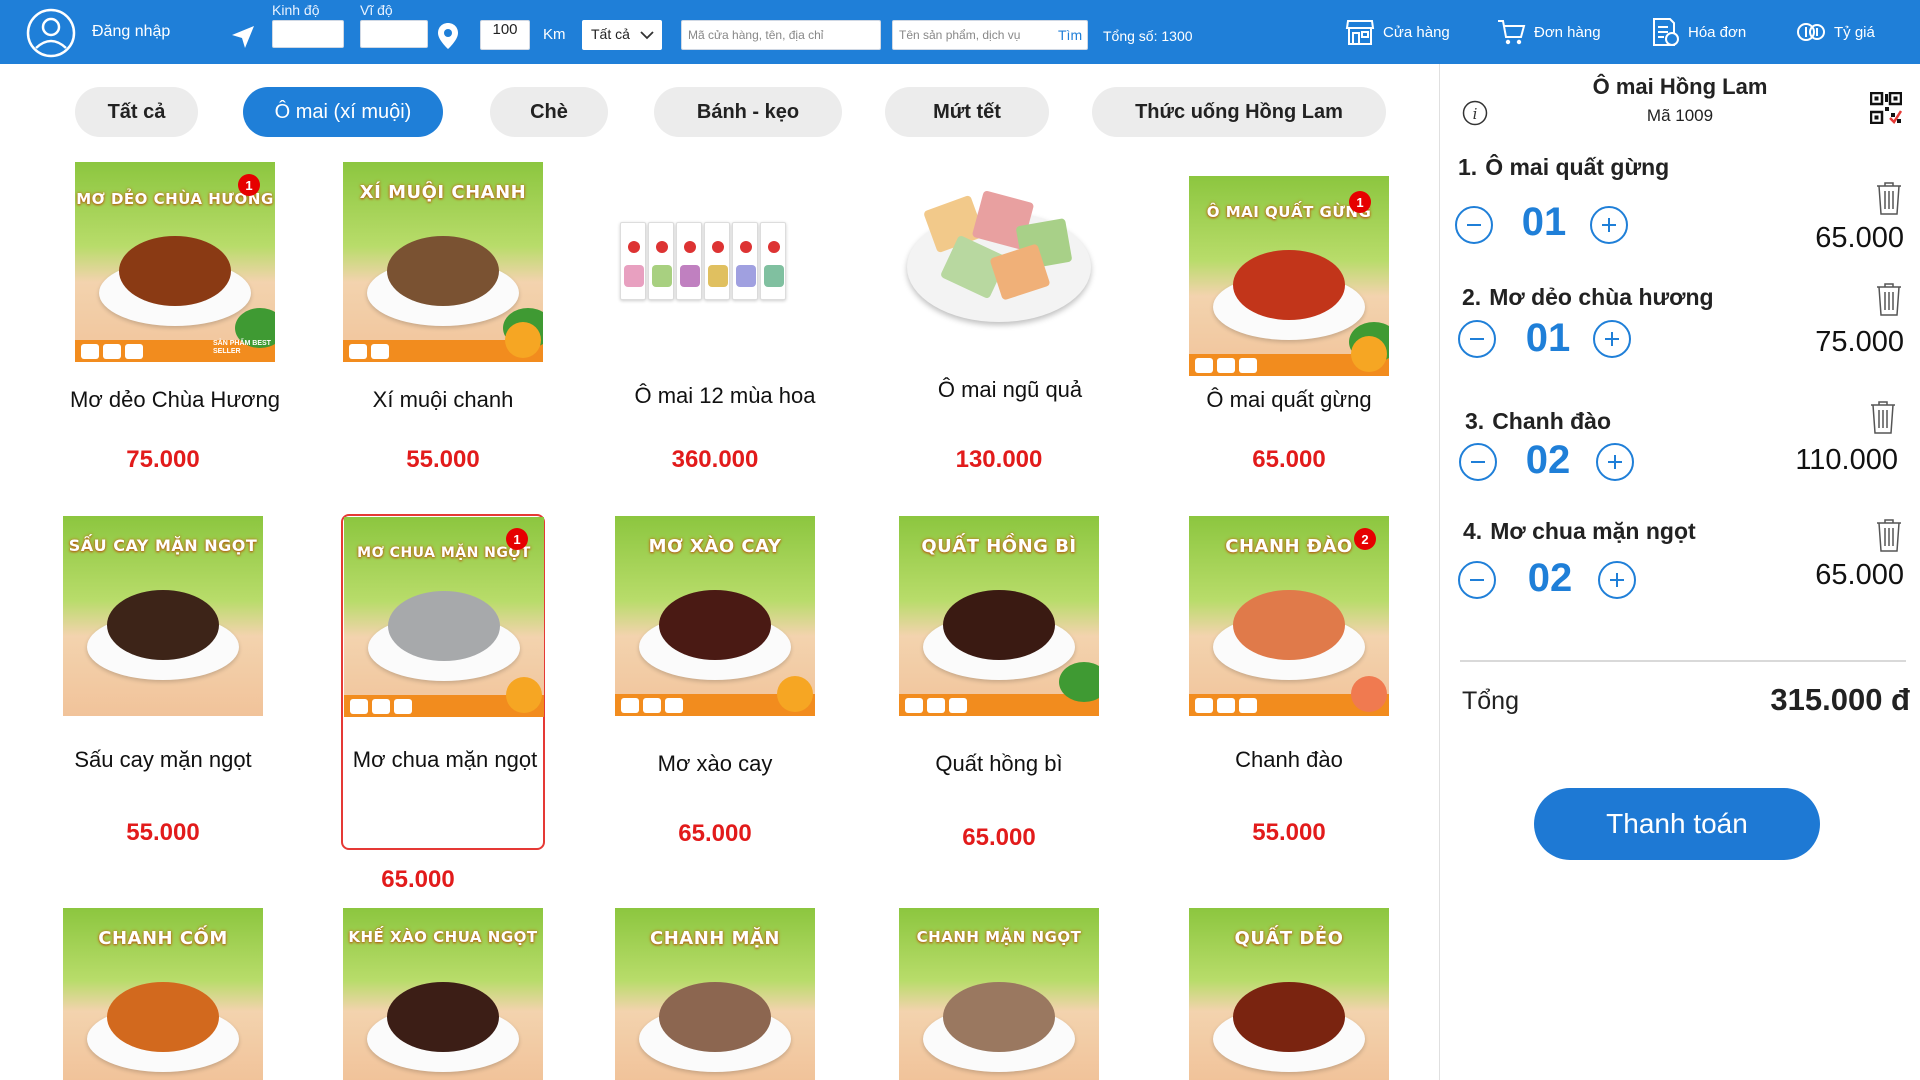  What do you see at coordinates (610, 34) in the screenshot?
I see `category-select-value: Tất cả` at bounding box center [610, 34].